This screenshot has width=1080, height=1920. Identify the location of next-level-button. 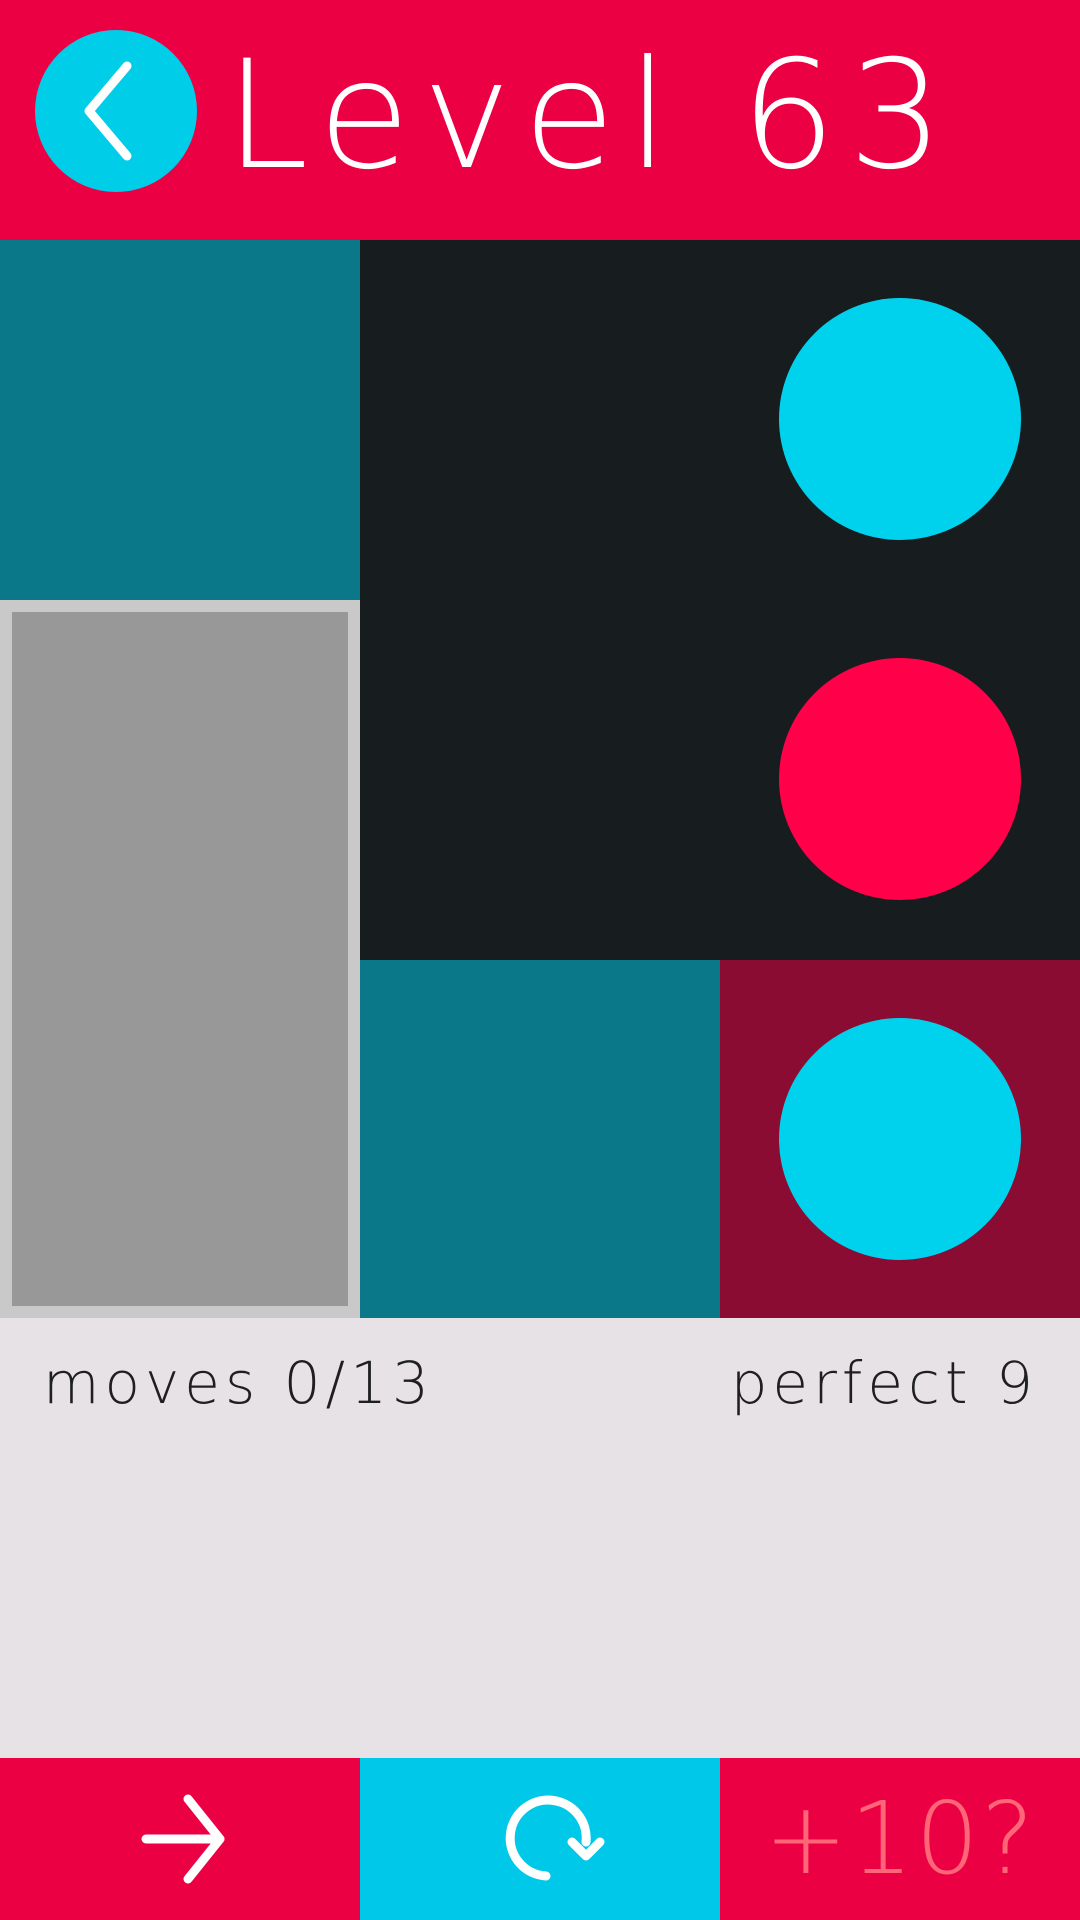
(180, 1839).